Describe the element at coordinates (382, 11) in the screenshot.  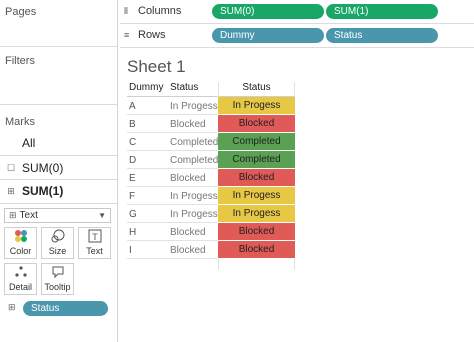
I see `columns-pill-sum1: SUM(1)` at that location.